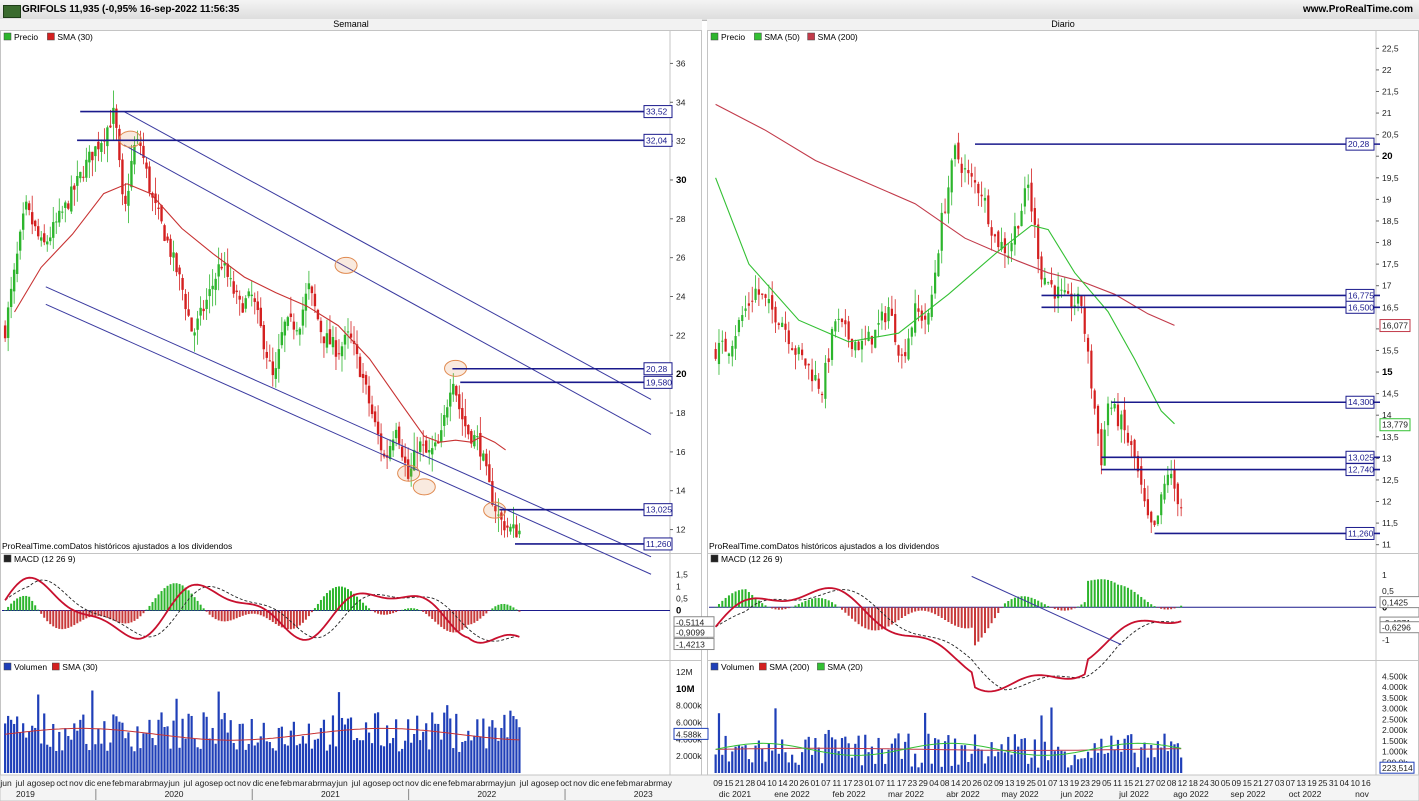 The height and width of the screenshot is (801, 1419). What do you see at coordinates (988, 783) in the screenshot?
I see `daily-x-tick-label: 02` at bounding box center [988, 783].